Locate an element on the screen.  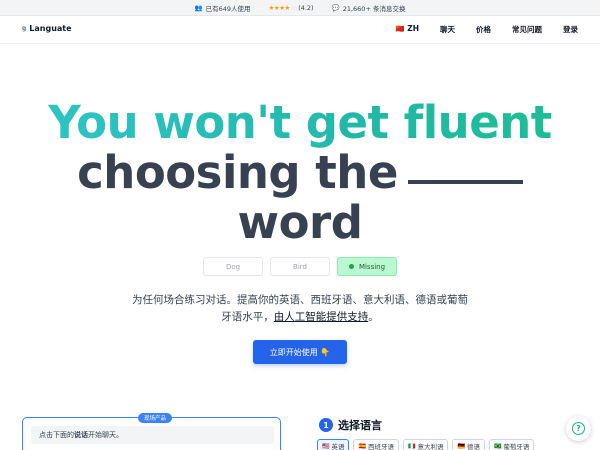
question-icon: ? is located at coordinates (578, 428).